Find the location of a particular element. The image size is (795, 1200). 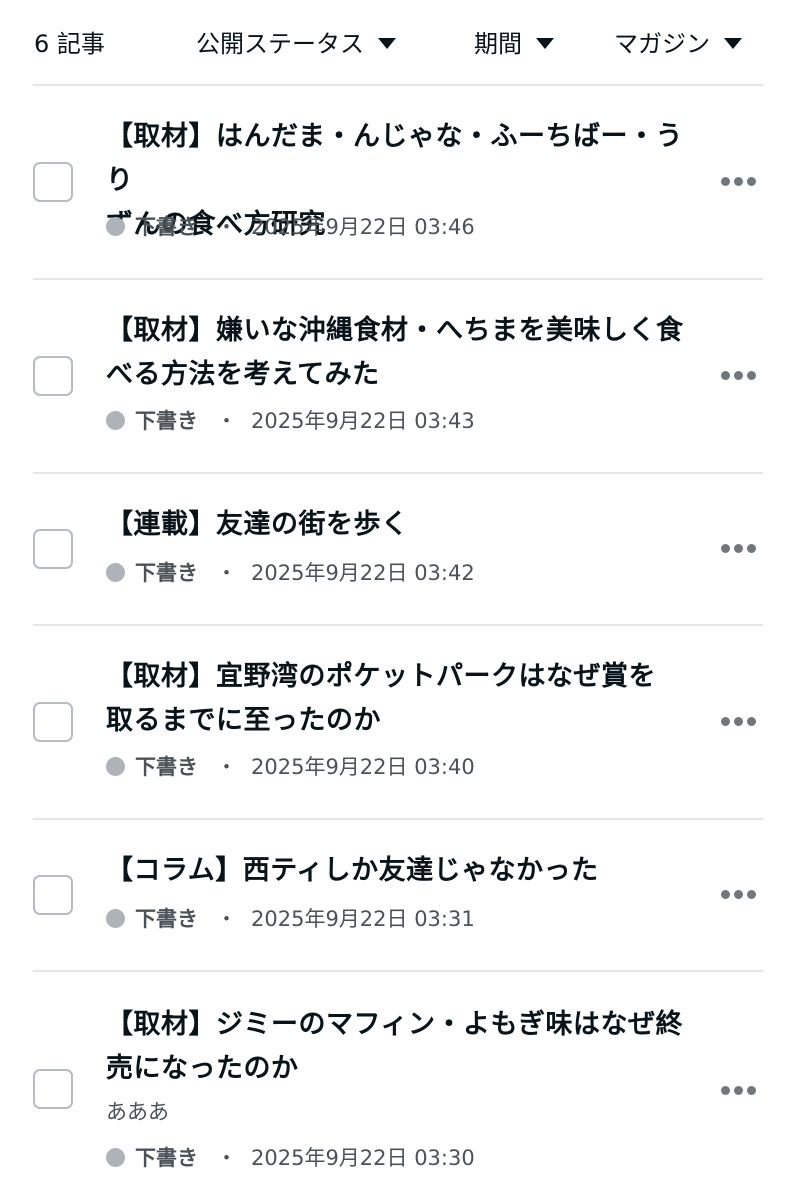

article-date: 2025年9月22日 03:30 is located at coordinates (363, 1158).